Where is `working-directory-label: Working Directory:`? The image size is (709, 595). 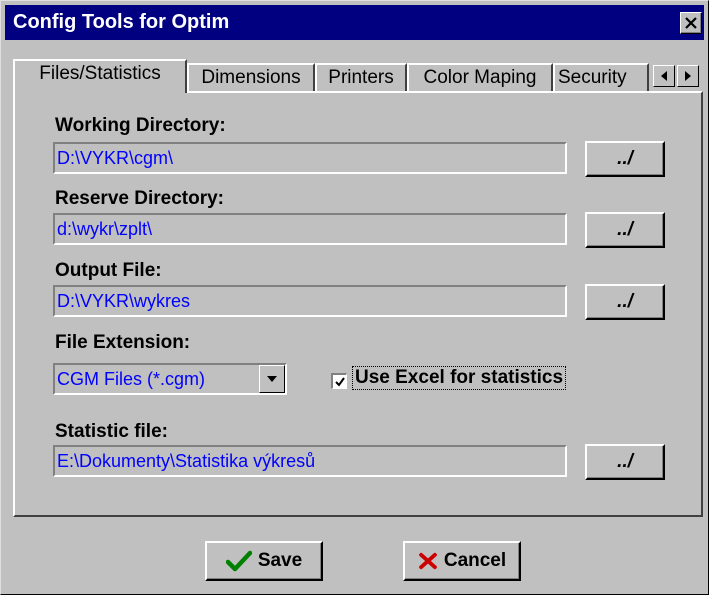
working-directory-label: Working Directory: is located at coordinates (140, 125).